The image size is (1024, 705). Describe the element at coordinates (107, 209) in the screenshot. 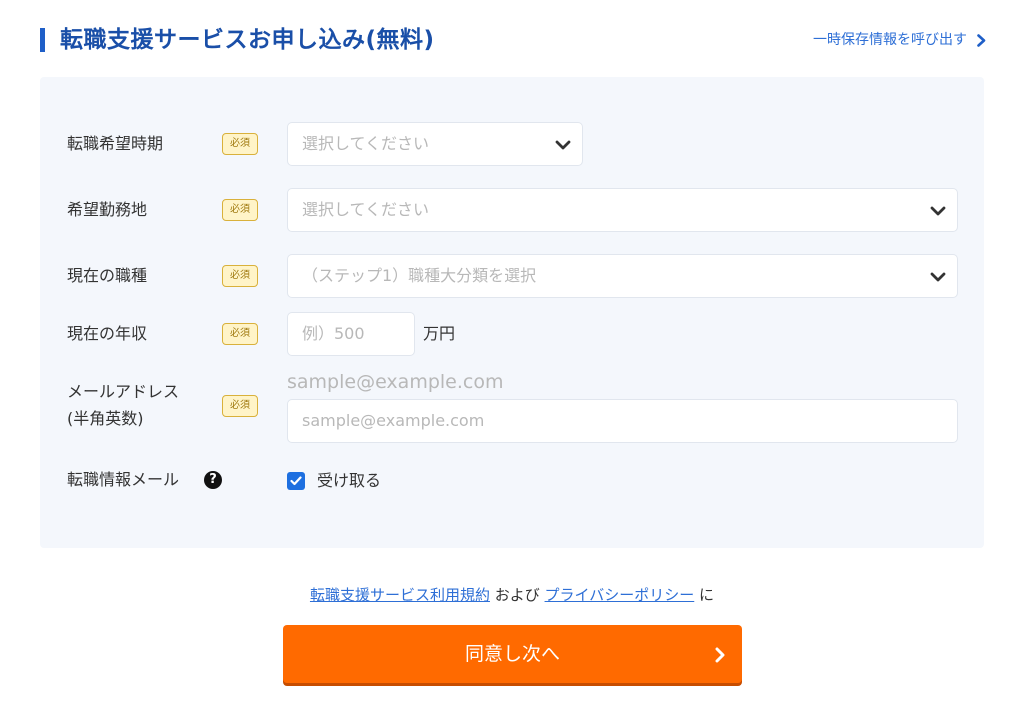

I see `location-label: 希望勤務地` at that location.